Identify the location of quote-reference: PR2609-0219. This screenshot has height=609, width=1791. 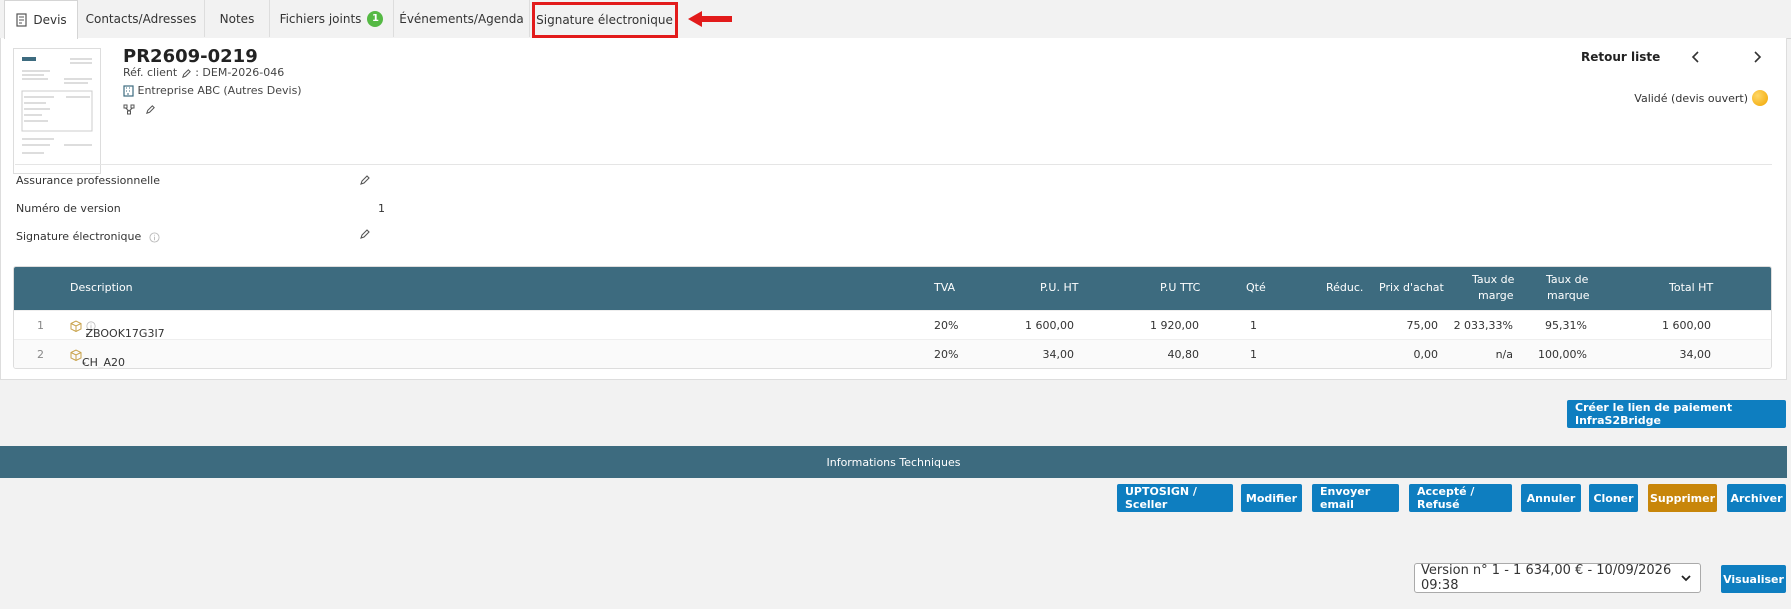
(190, 56).